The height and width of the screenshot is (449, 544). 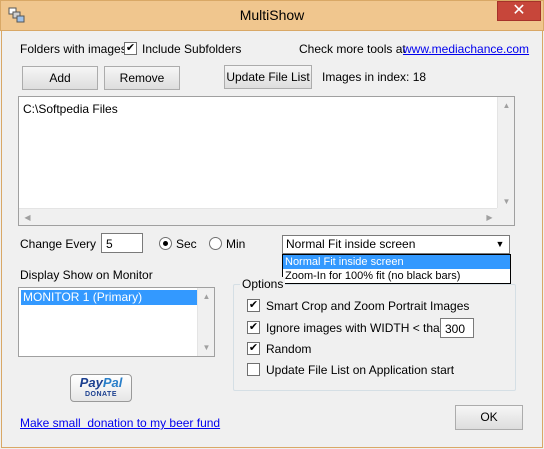 I want to click on images-in-index-label: Images in index: 18, so click(x=374, y=77).